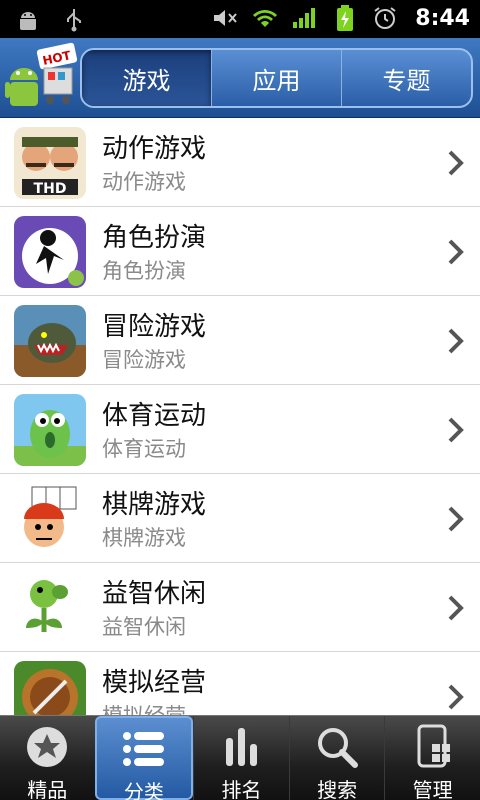  Describe the element at coordinates (154, 594) in the screenshot. I see `list-item-title: 益智休闲` at that location.